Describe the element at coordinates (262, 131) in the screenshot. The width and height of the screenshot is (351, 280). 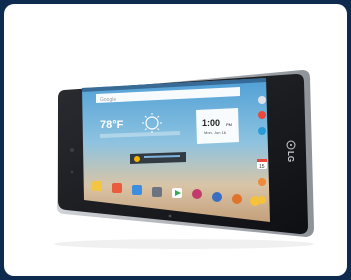
I see `messenger-icon` at that location.